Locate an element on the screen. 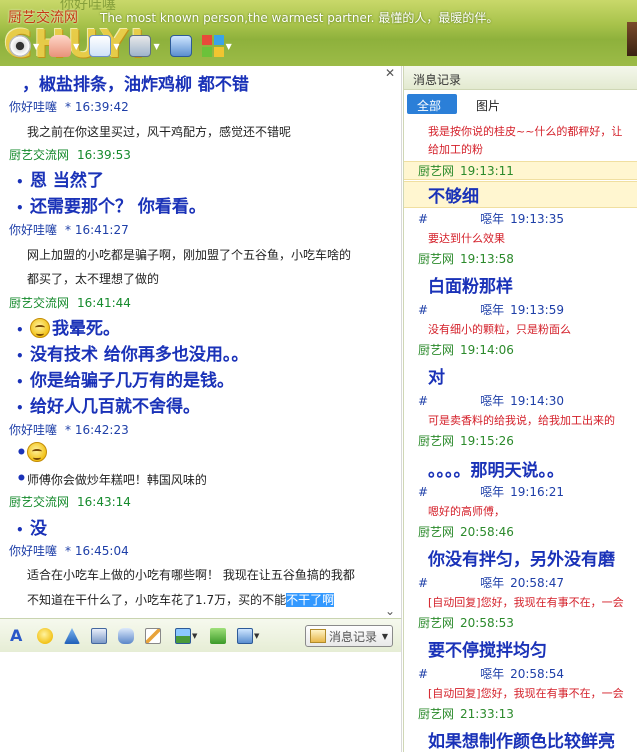 The image size is (637, 752). history-line: 厨艺网 20:58:53 is located at coordinates (520, 622).